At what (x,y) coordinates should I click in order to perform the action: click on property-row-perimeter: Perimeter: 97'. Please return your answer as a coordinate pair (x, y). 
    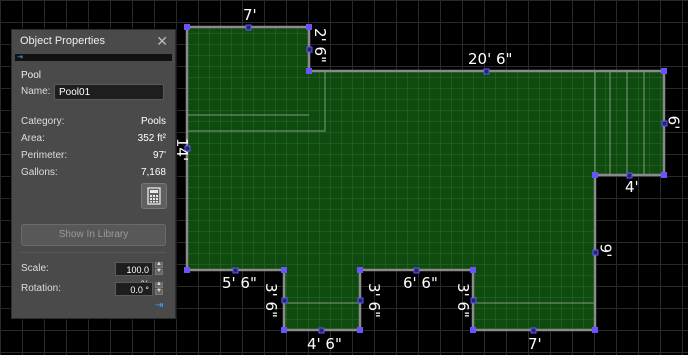
    Looking at the image, I should click on (93, 157).